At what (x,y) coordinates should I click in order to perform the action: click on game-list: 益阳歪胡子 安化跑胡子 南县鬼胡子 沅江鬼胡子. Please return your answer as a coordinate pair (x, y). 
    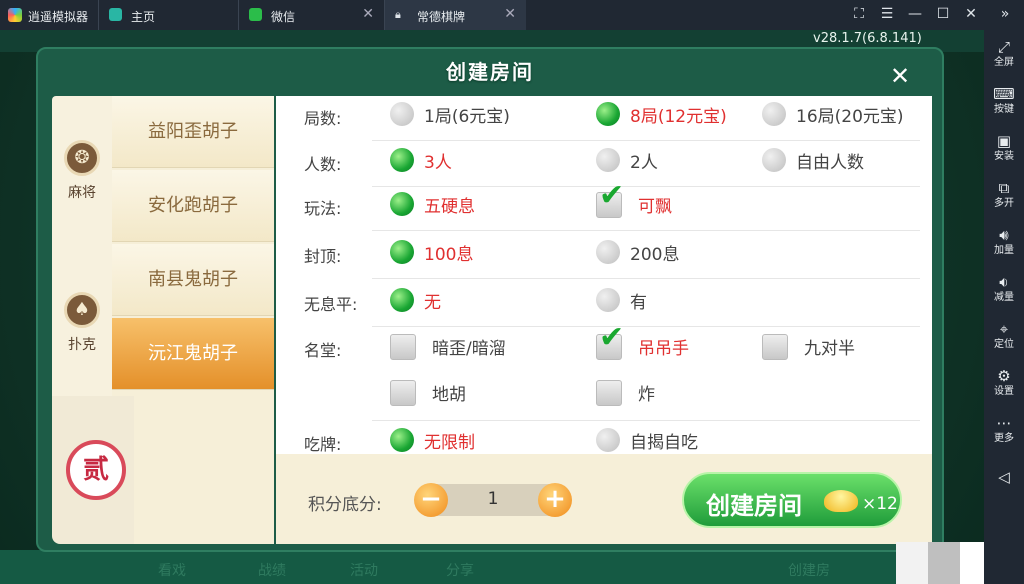
    Looking at the image, I should click on (193, 320).